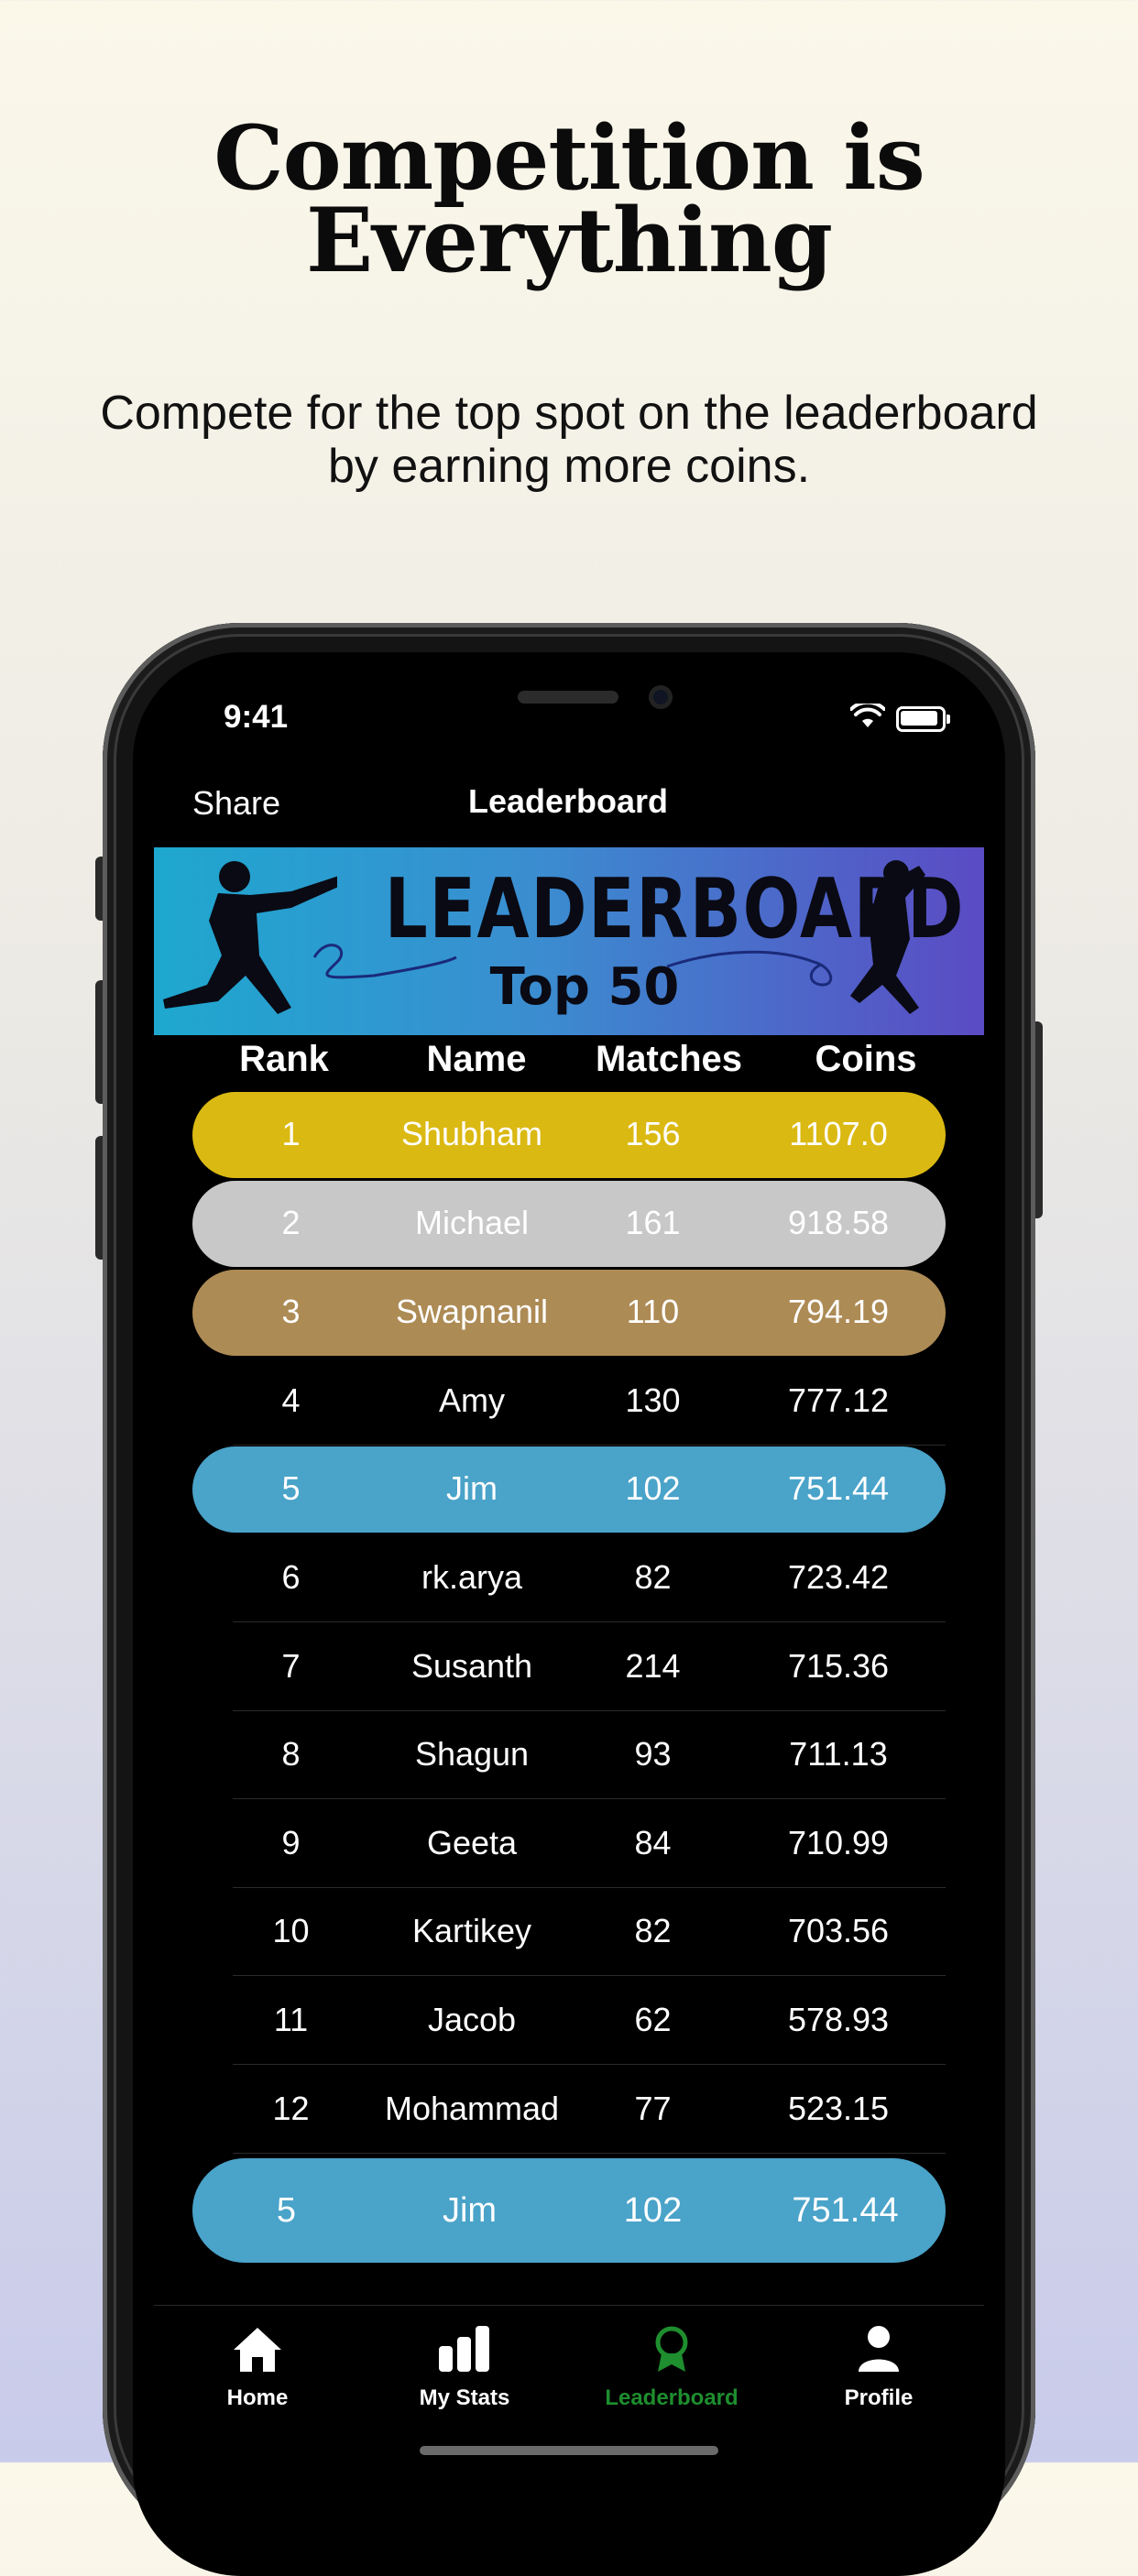 This screenshot has height=2576, width=1138. What do you see at coordinates (671, 2349) in the screenshot?
I see `award-ribbon-icon` at bounding box center [671, 2349].